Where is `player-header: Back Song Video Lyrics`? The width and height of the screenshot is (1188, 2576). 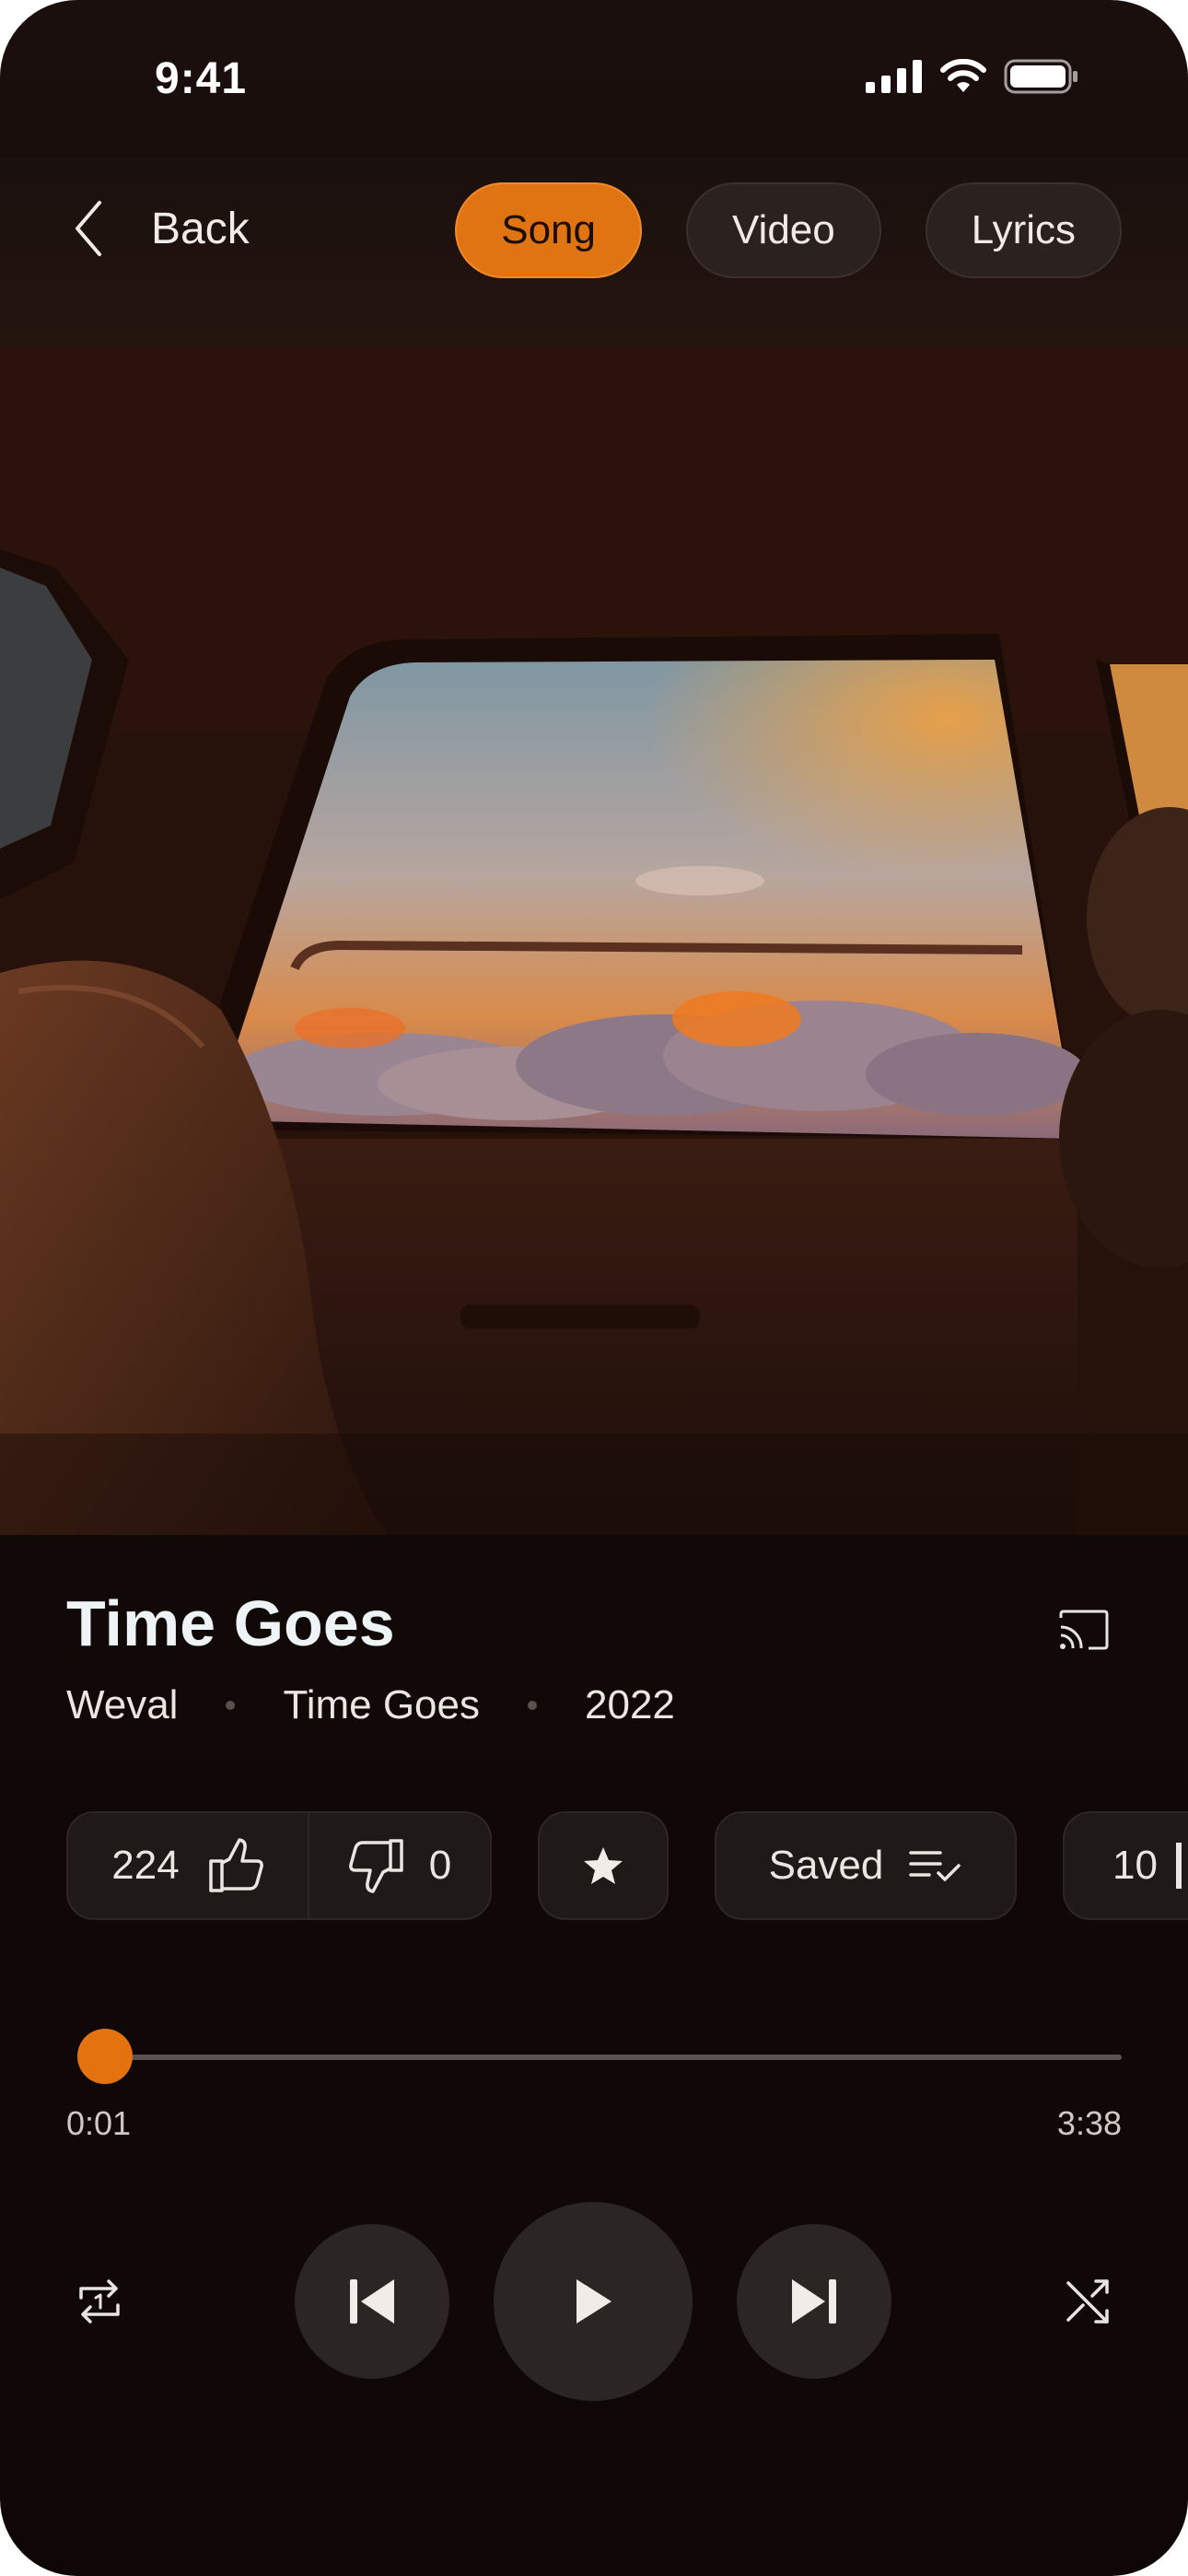 player-header: Back Song Video Lyrics is located at coordinates (594, 251).